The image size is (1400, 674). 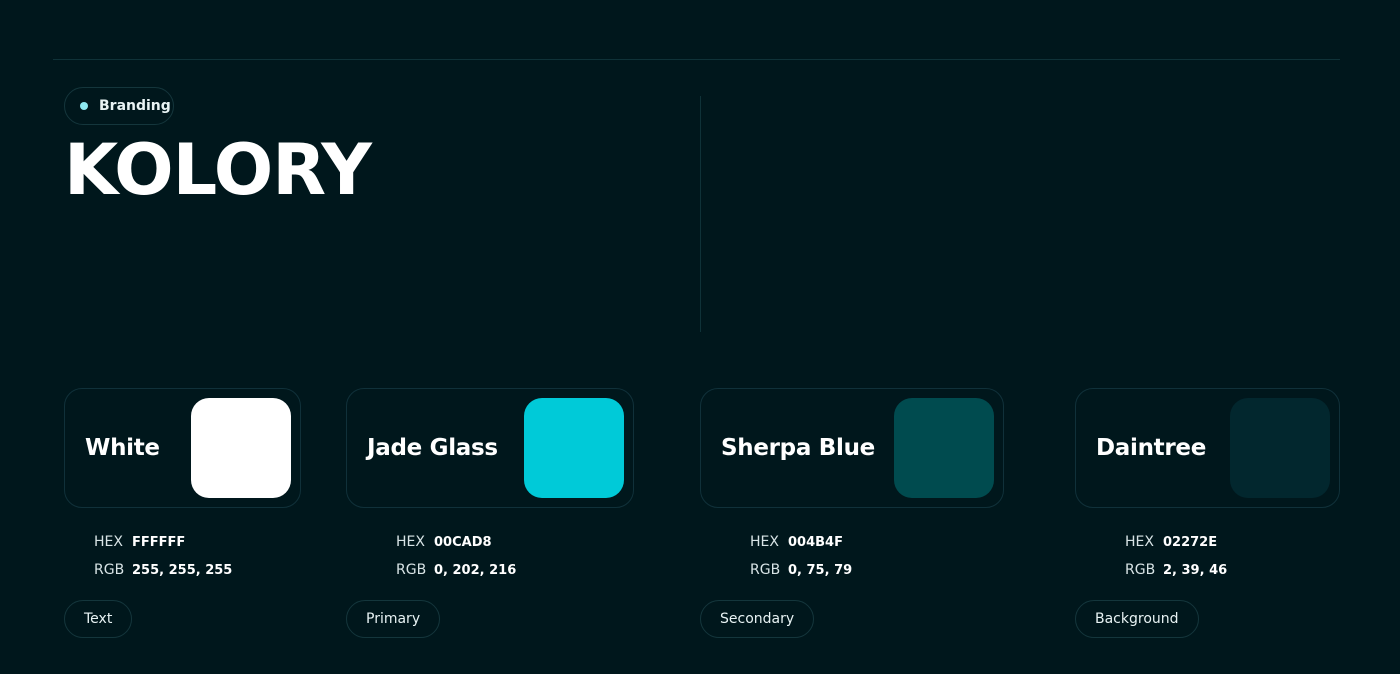 What do you see at coordinates (135, 106) in the screenshot?
I see `badge-label: Branding` at bounding box center [135, 106].